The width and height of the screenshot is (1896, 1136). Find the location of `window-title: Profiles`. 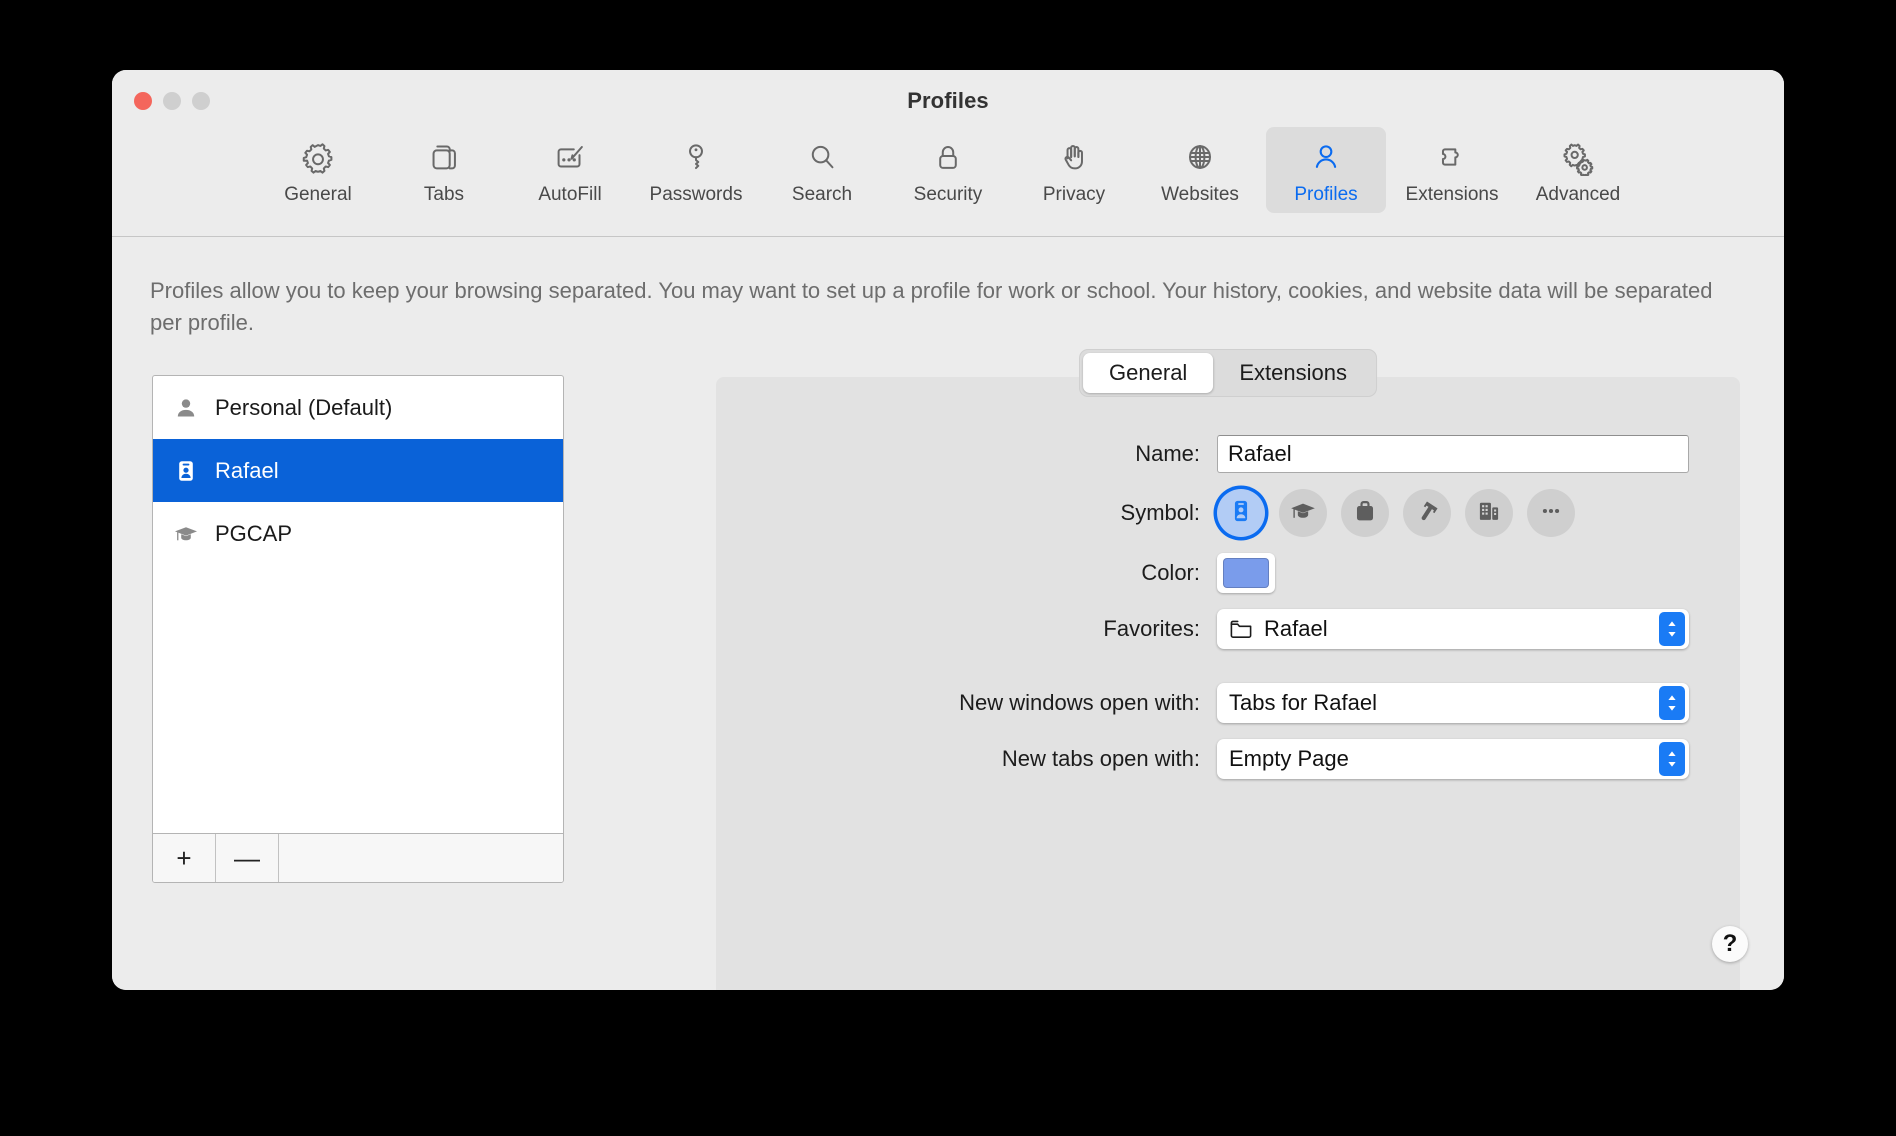

window-title: Profiles is located at coordinates (948, 100).